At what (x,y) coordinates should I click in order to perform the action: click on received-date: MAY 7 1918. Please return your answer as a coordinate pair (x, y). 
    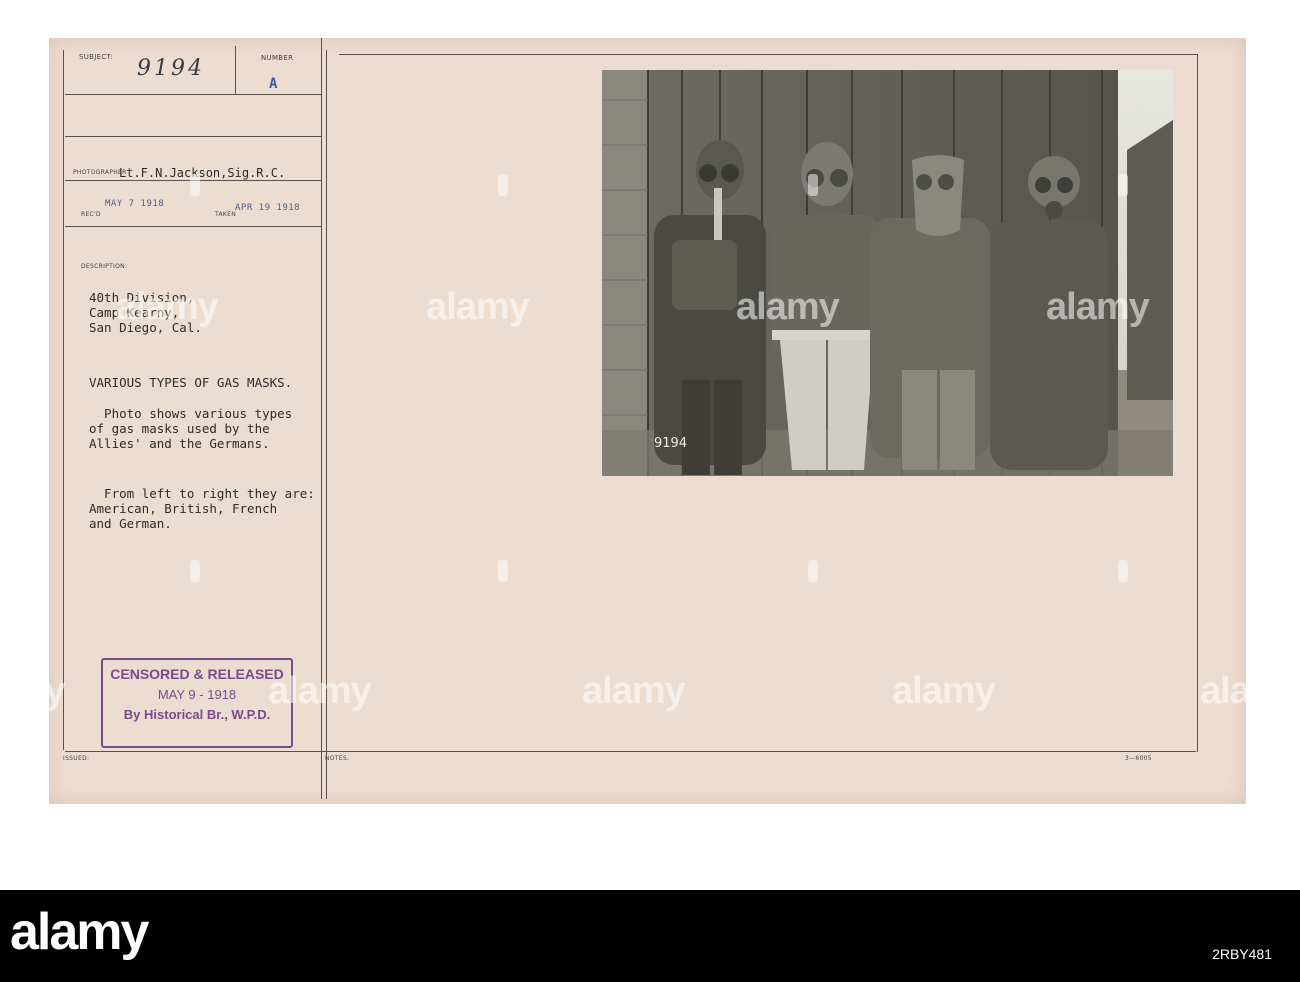
    Looking at the image, I should click on (135, 204).